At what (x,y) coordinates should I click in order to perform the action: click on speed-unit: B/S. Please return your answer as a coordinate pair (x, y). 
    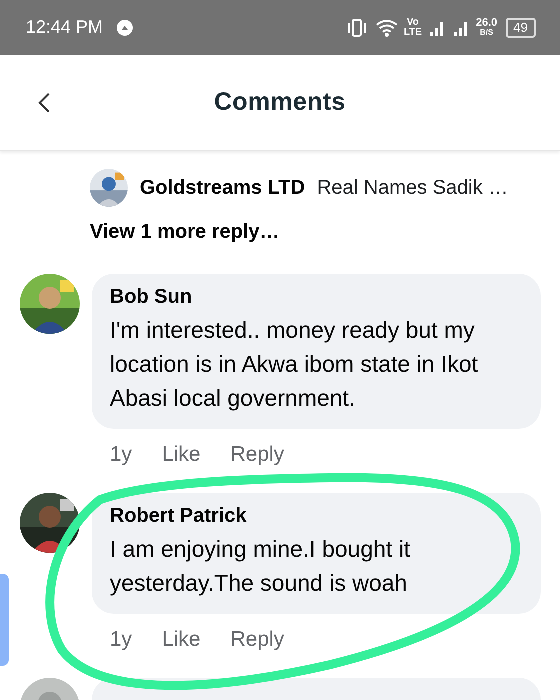
    Looking at the image, I should click on (487, 33).